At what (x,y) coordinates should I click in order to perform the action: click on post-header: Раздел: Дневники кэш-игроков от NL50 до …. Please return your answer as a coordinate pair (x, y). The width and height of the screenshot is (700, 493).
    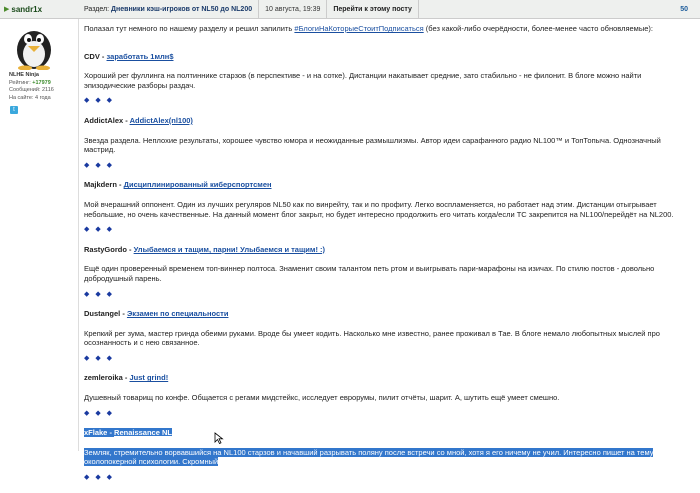
    Looking at the image, I should click on (389, 9).